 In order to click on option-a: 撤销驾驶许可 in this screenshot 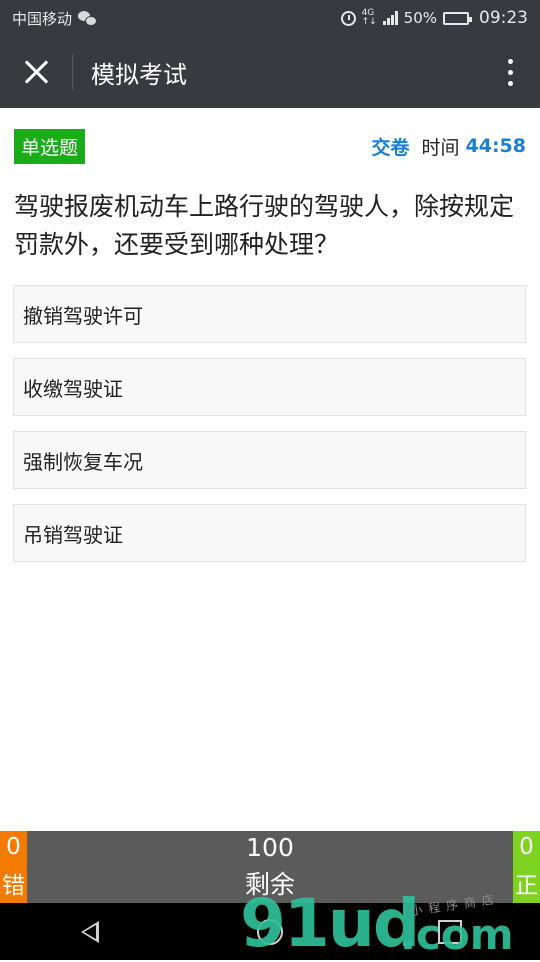, I will do `click(269, 314)`.